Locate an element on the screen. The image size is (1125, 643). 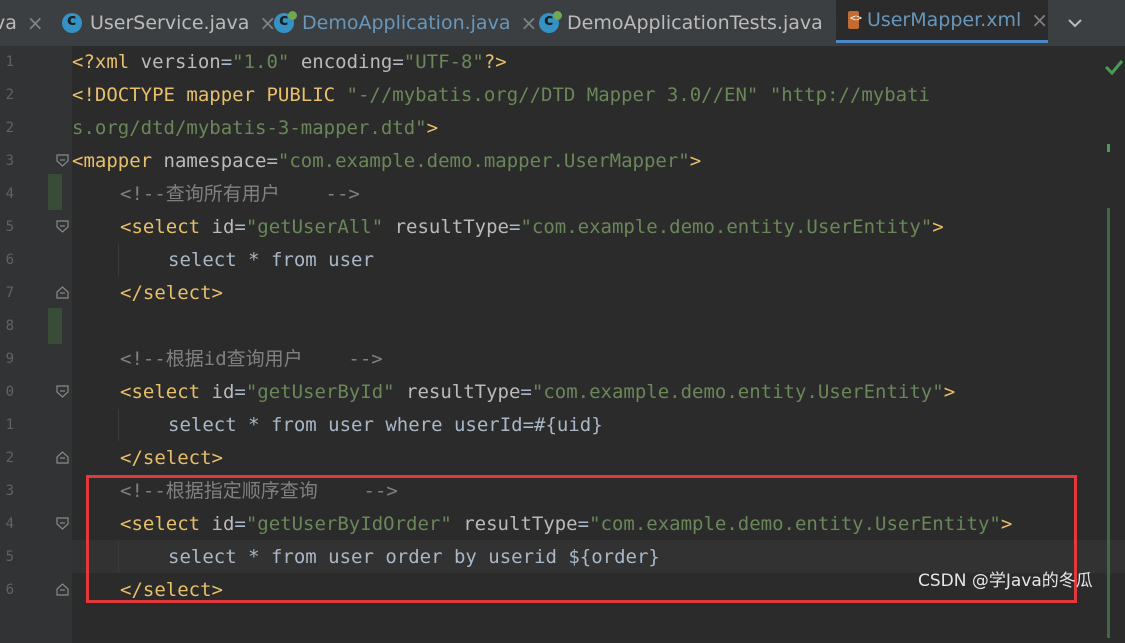
check-icon is located at coordinates (1114, 67).